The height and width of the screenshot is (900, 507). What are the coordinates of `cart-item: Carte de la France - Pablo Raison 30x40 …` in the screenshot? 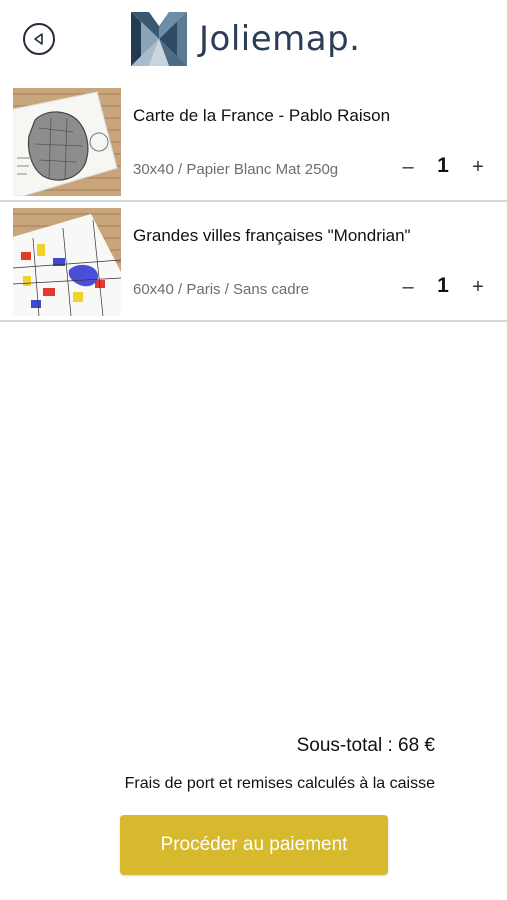 It's located at (253, 142).